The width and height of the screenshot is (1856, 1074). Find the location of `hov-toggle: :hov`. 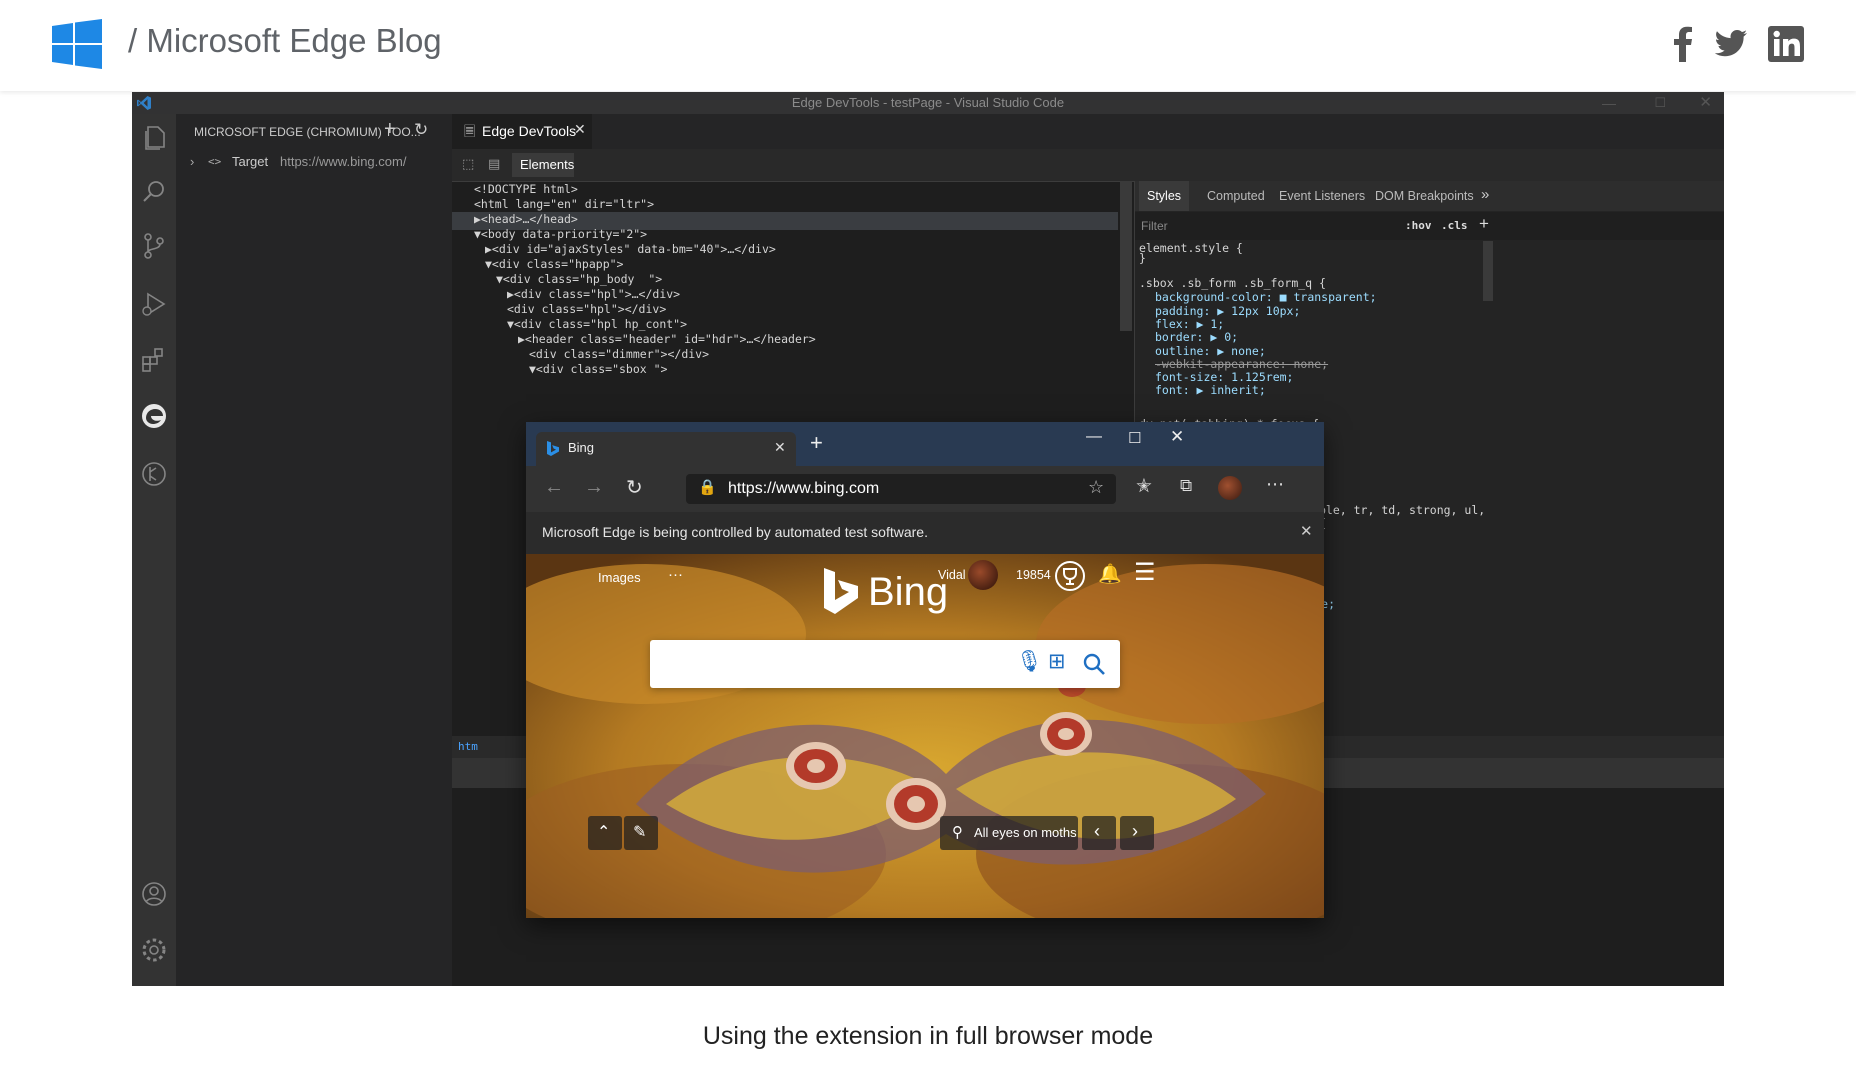

hov-toggle: :hov is located at coordinates (1418, 225).